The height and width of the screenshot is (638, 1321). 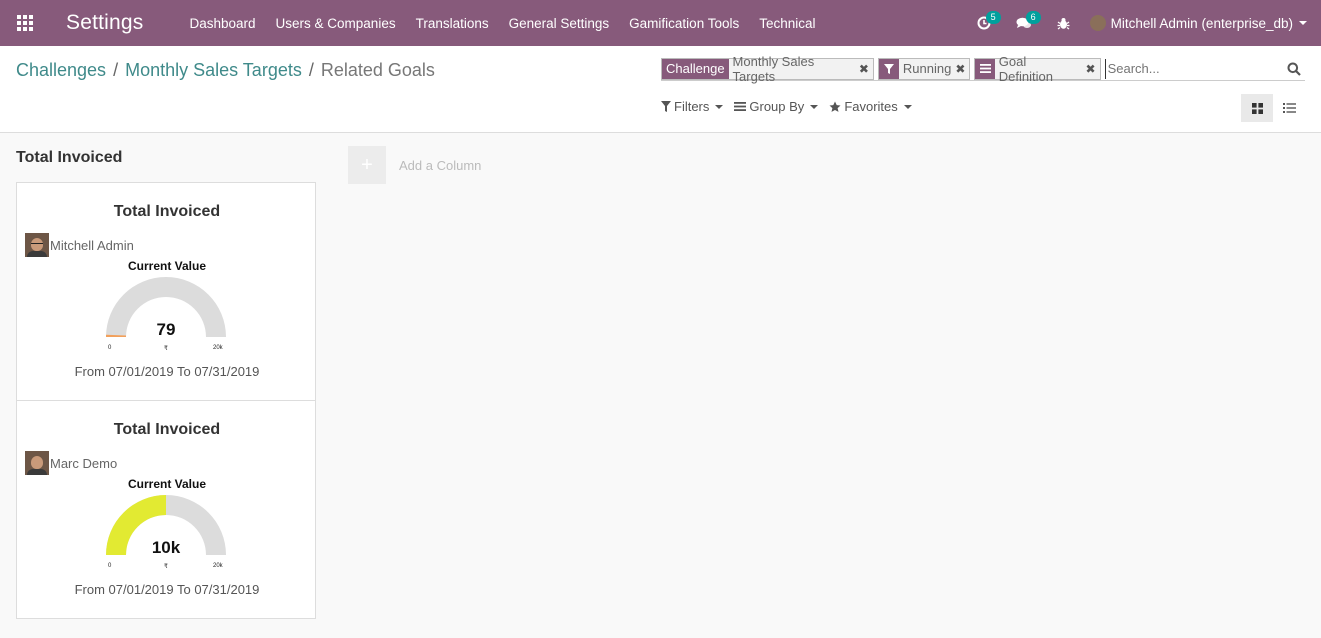 What do you see at coordinates (927, 68) in the screenshot?
I see `facet-value: Running` at bounding box center [927, 68].